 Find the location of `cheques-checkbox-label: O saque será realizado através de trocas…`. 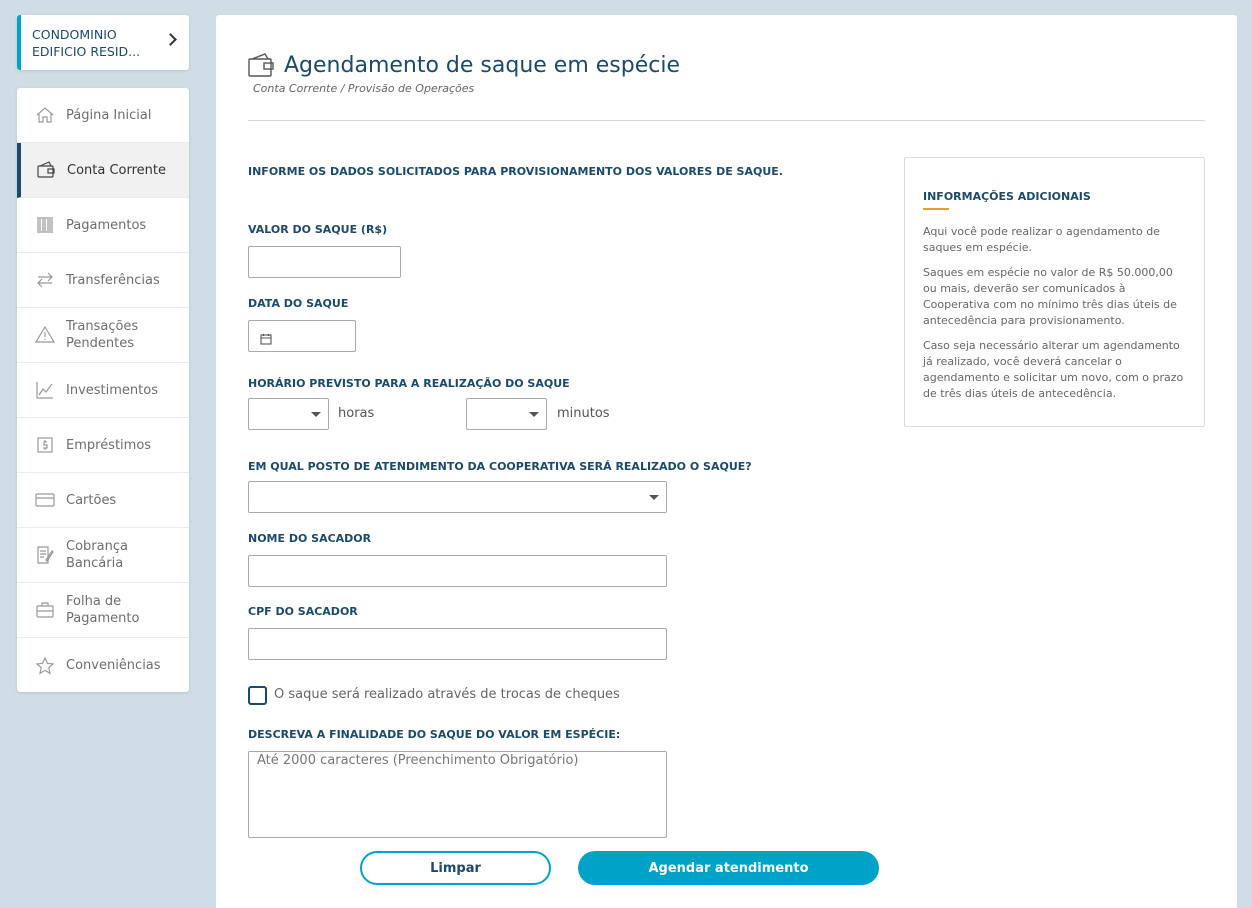

cheques-checkbox-label: O saque será realizado através de trocas… is located at coordinates (447, 694).